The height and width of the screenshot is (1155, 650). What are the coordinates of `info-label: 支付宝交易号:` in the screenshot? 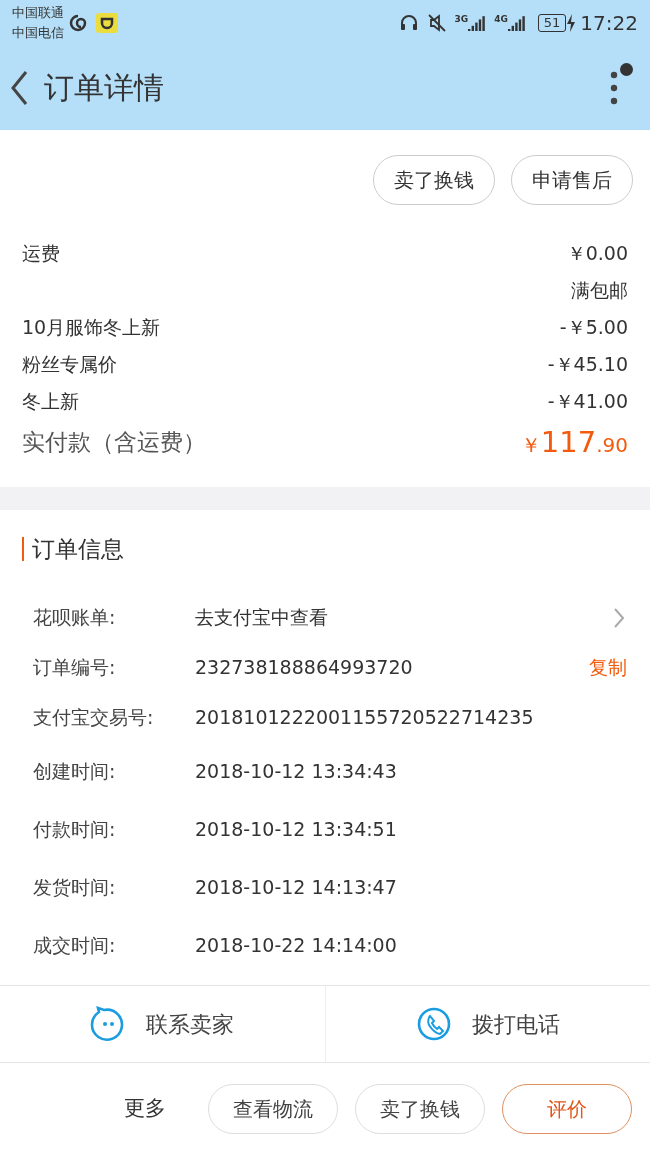 It's located at (94, 718).